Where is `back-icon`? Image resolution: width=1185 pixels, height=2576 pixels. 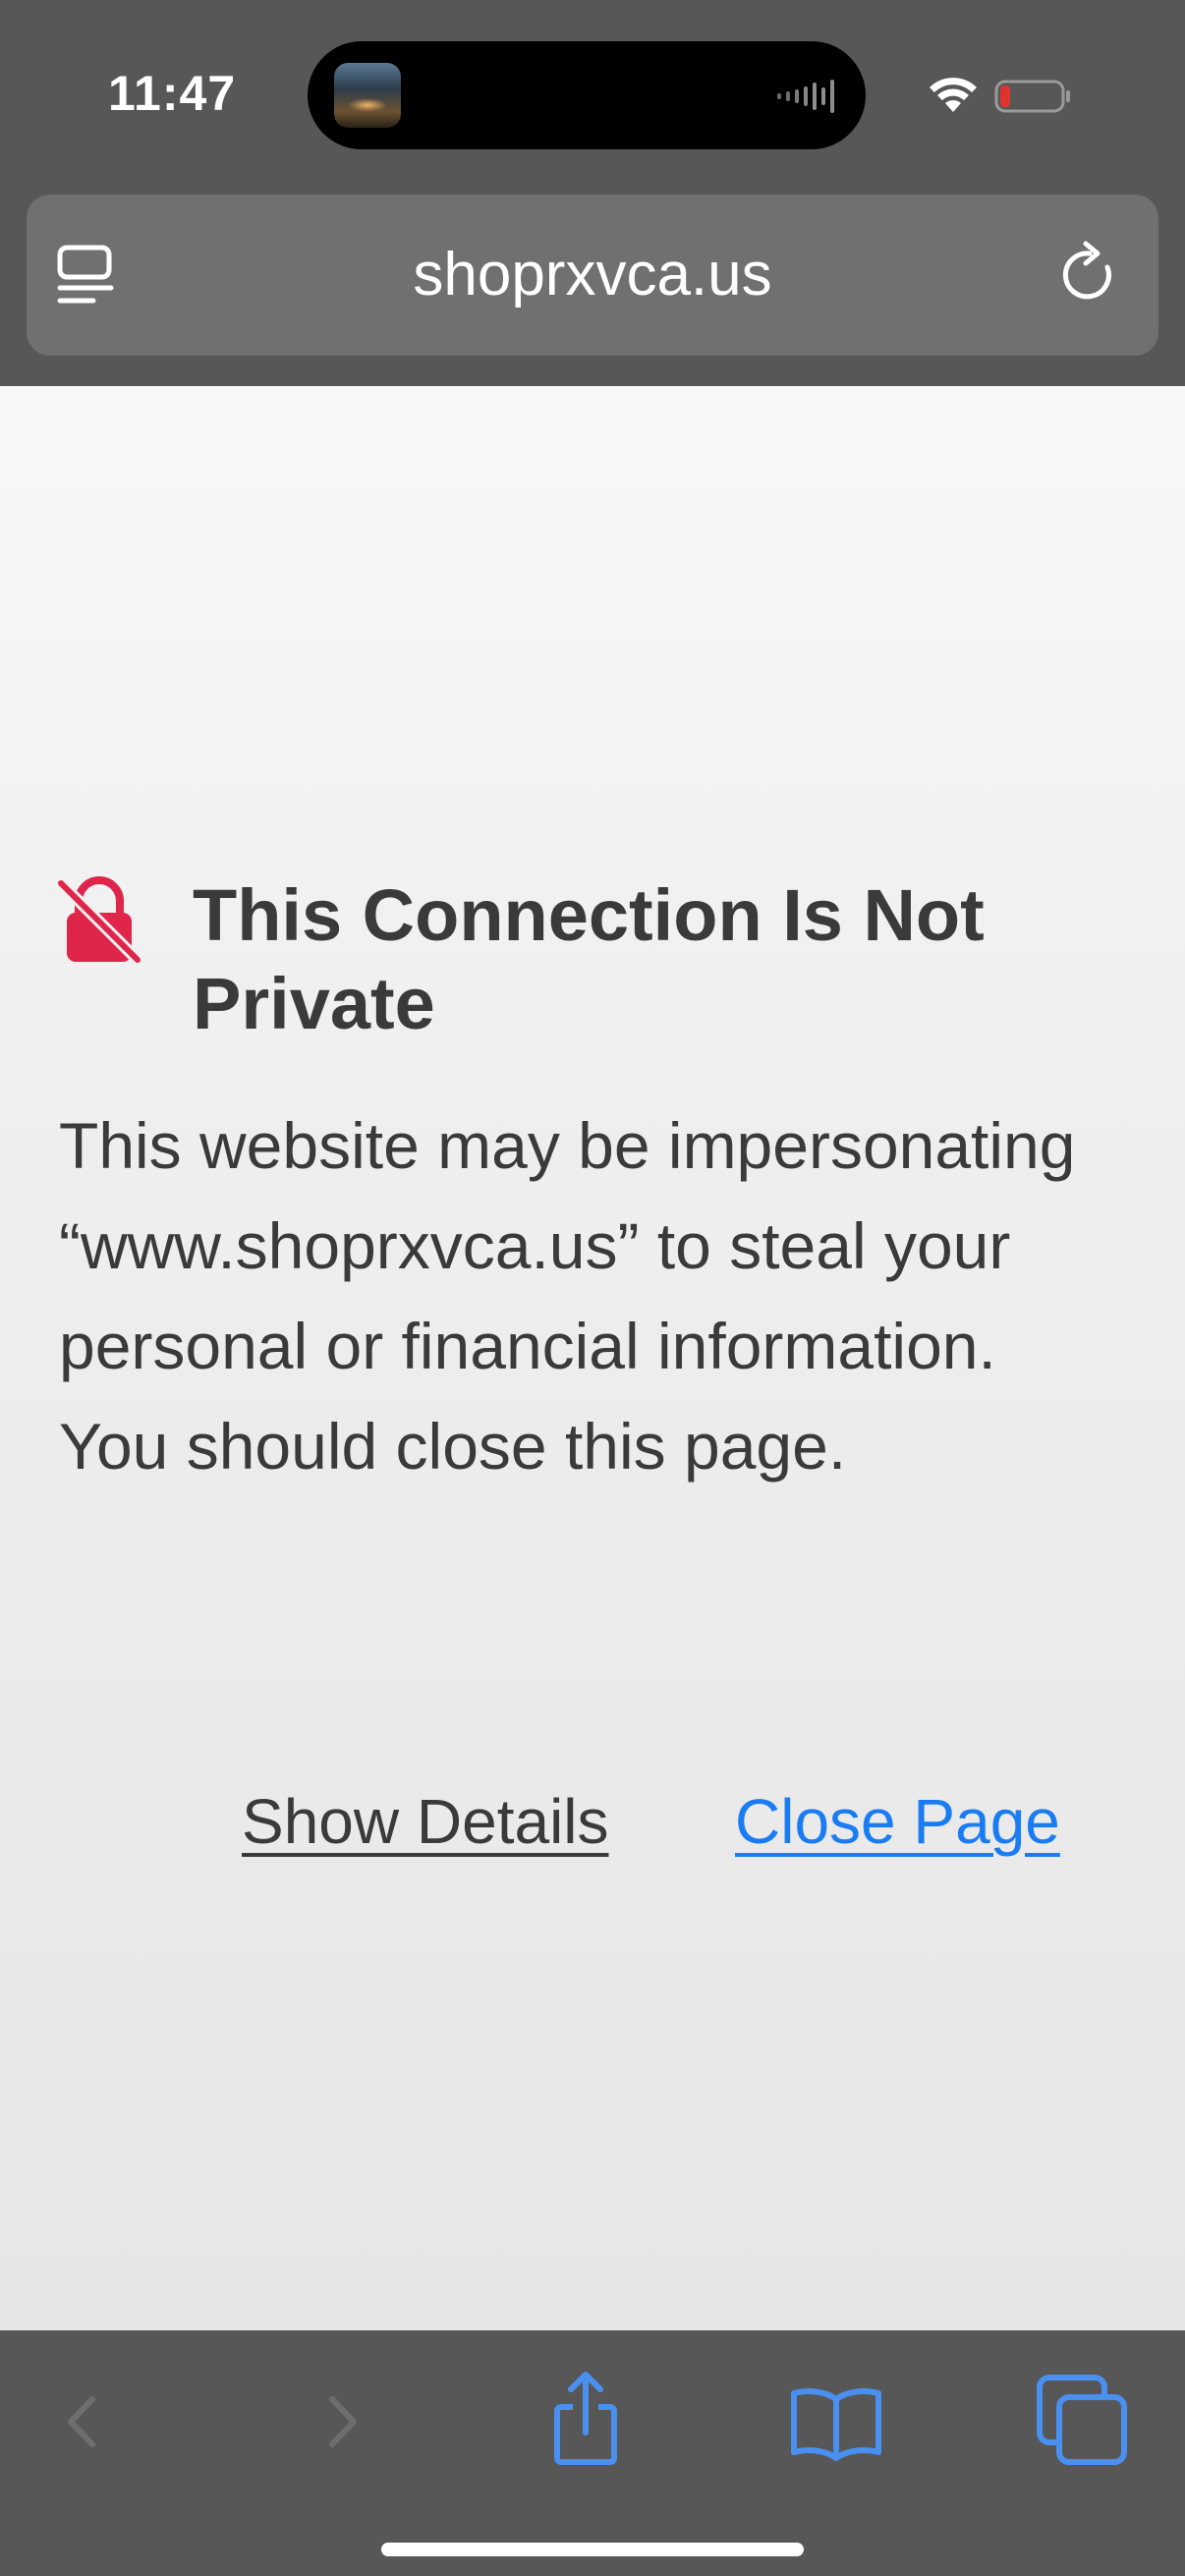
back-icon is located at coordinates (82, 2421).